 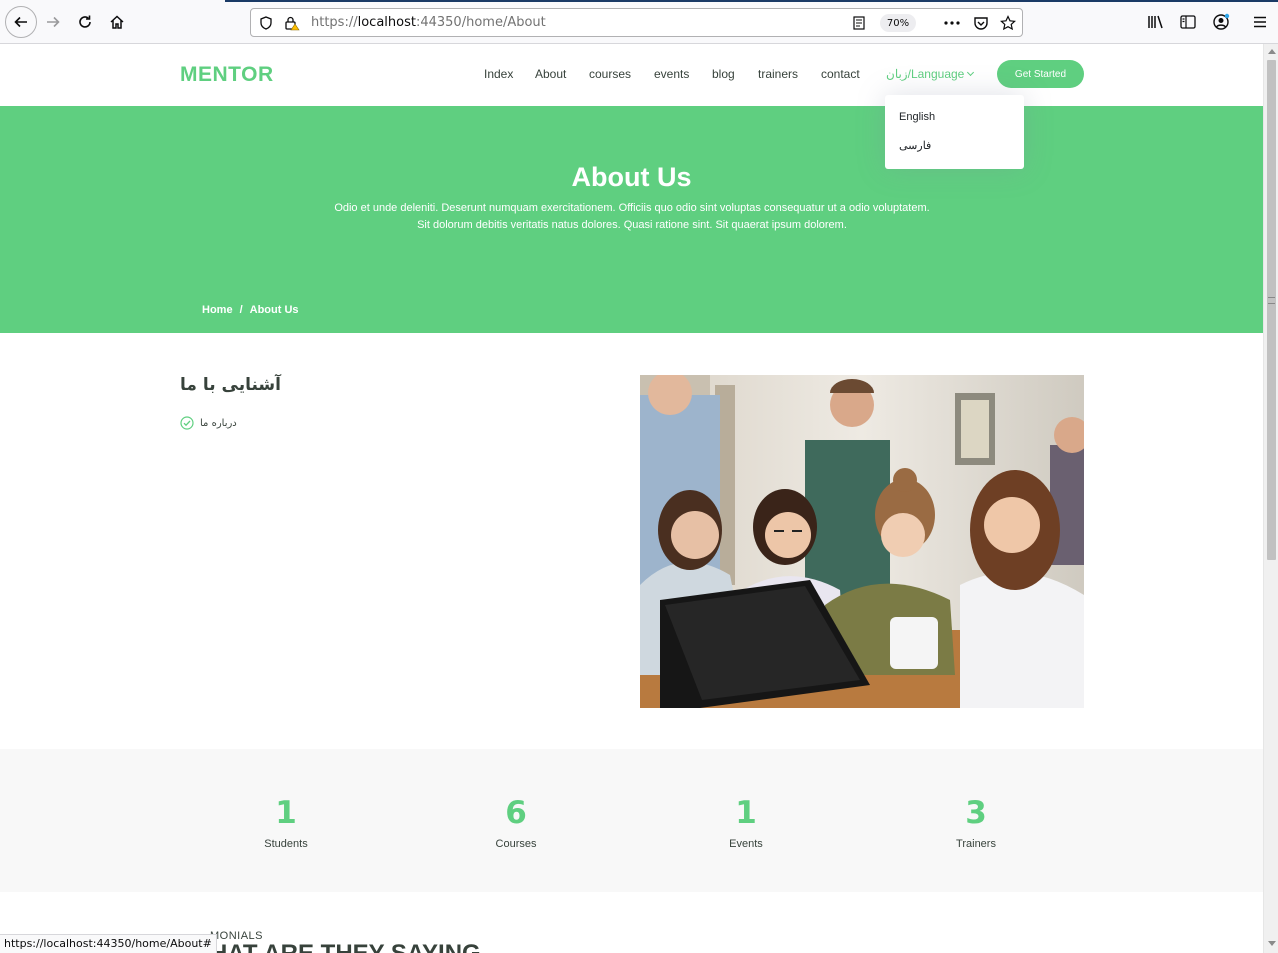 What do you see at coordinates (498, 74) in the screenshot?
I see `nav-index: Index` at bounding box center [498, 74].